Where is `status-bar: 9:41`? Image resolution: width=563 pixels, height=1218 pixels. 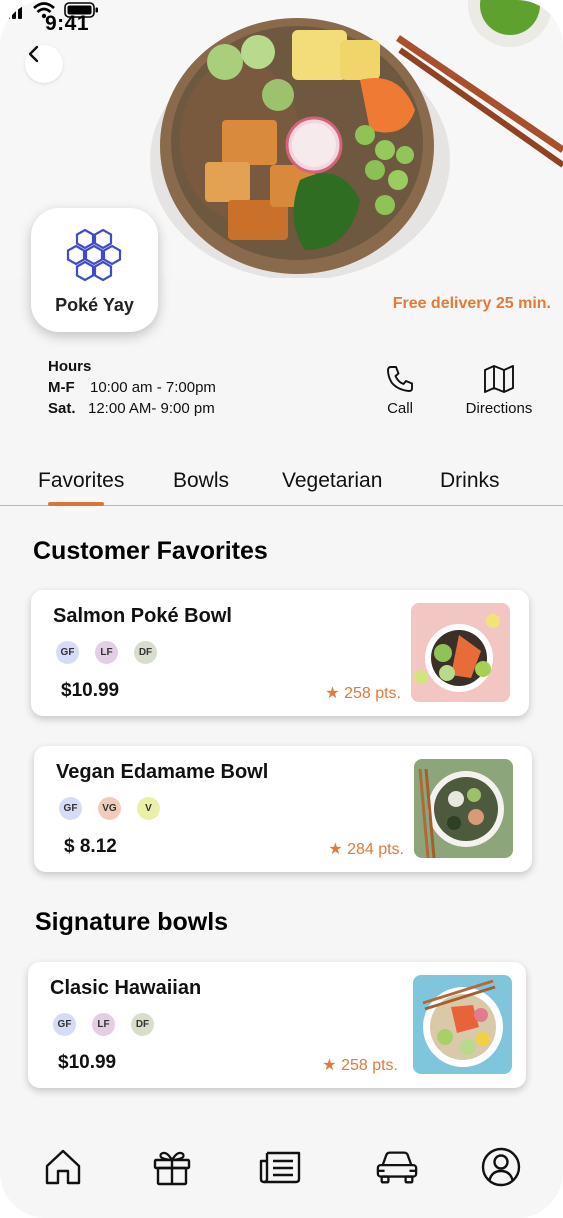
status-bar: 9:41 is located at coordinates (281, 24).